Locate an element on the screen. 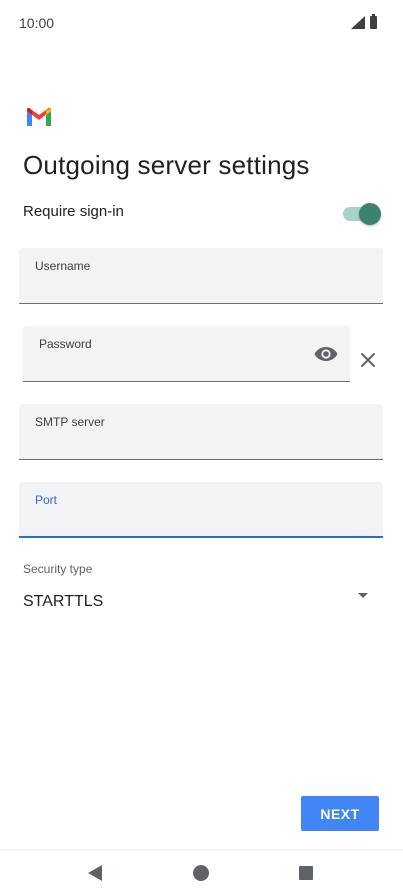 The image size is (403, 896). status-bar: 10:00 is located at coordinates (201, 24).